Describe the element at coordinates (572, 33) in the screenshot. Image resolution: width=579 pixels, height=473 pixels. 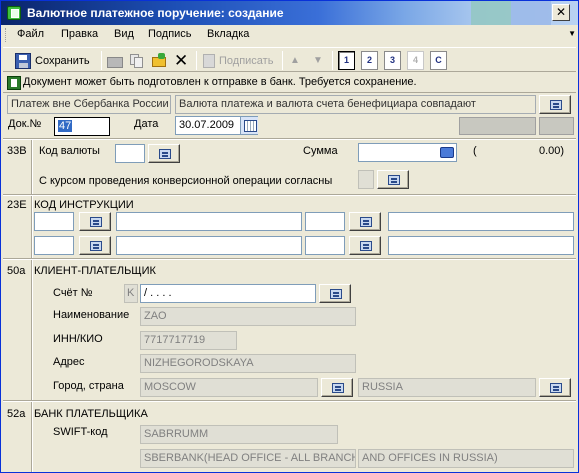
I see `toolbar-overflow-icon: ▼` at that location.